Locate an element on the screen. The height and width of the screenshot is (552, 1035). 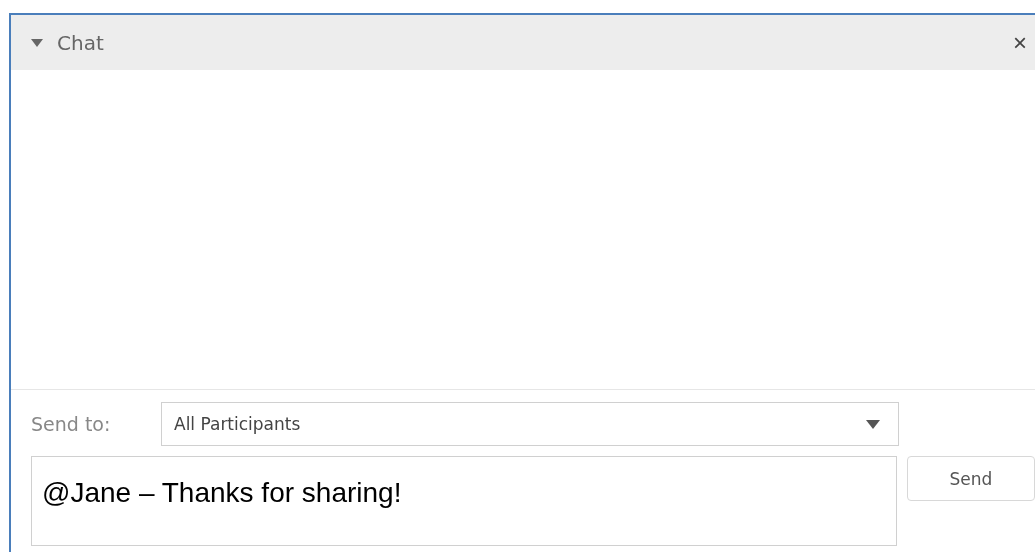
send-button: Send is located at coordinates (971, 478).